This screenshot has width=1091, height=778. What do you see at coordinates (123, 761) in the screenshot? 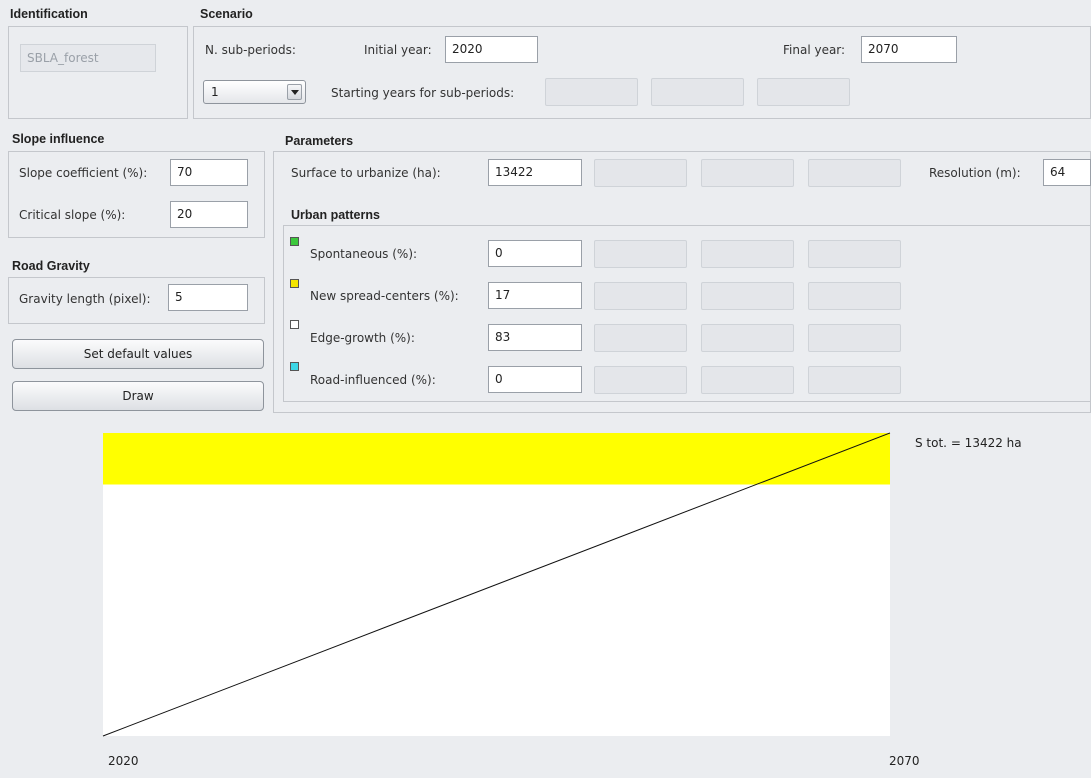
I see `x-tick-start-label: 2020` at bounding box center [123, 761].